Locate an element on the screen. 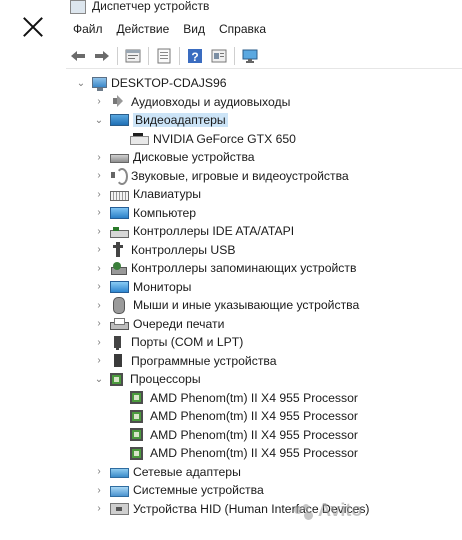 The height and width of the screenshot is (540, 462). menu-action: Действие is located at coordinates (143, 31).